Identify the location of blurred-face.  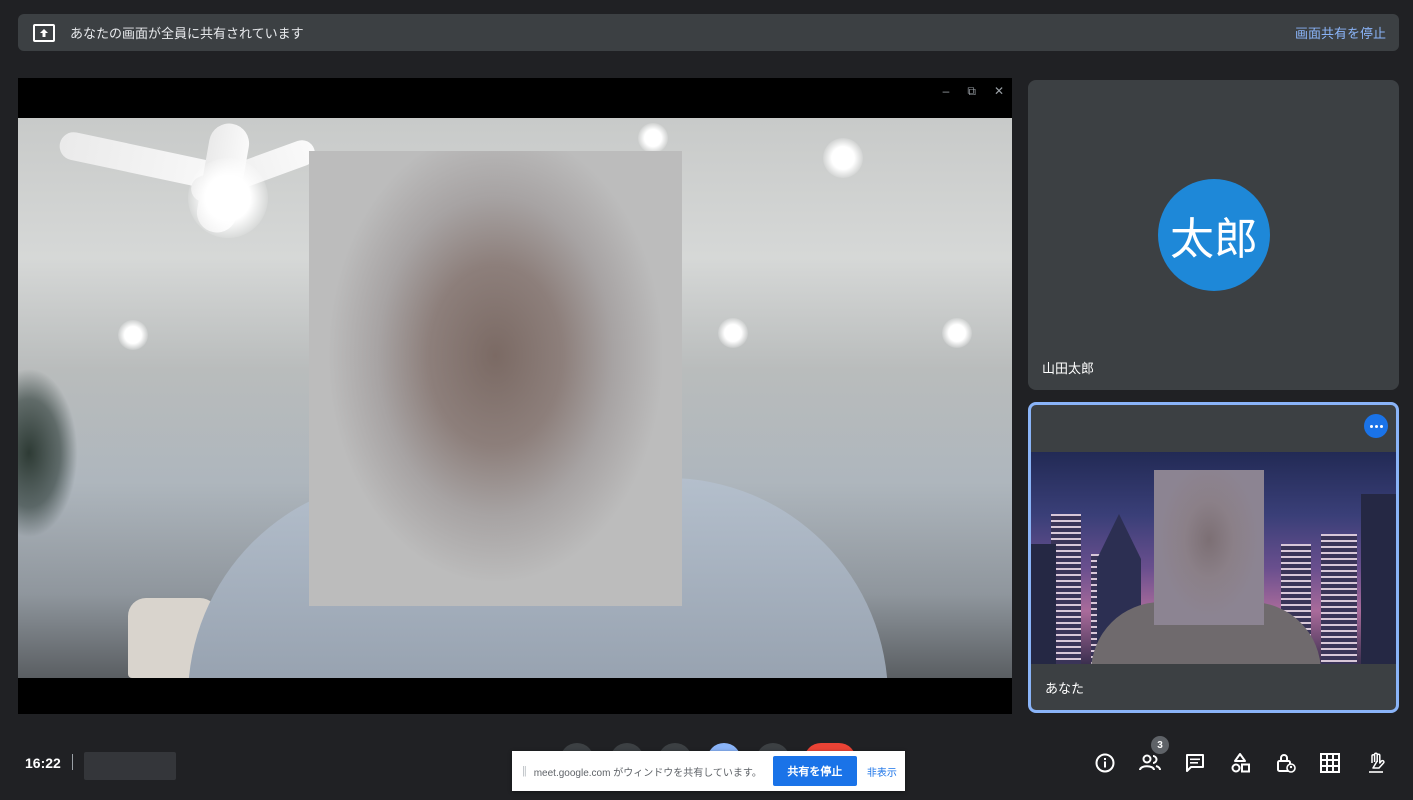
(1209, 547).